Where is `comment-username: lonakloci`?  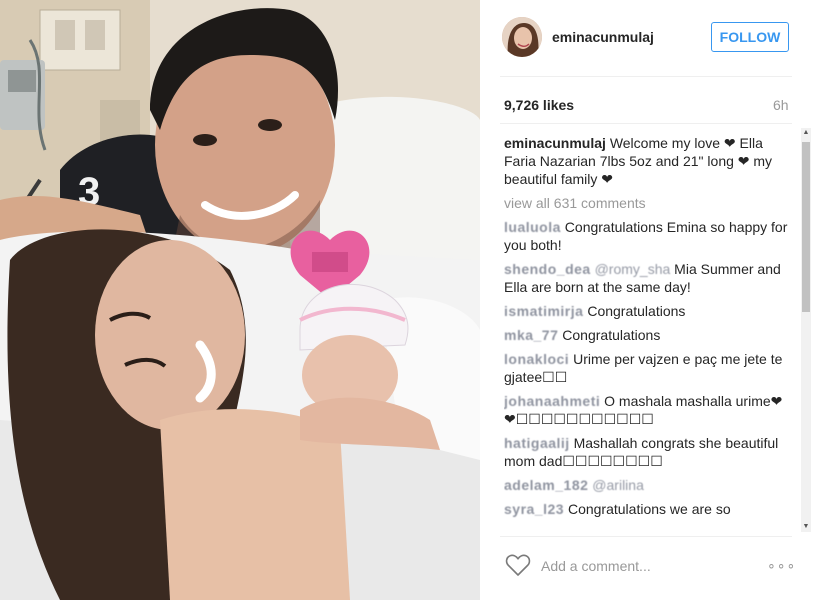 comment-username: lonakloci is located at coordinates (536, 359).